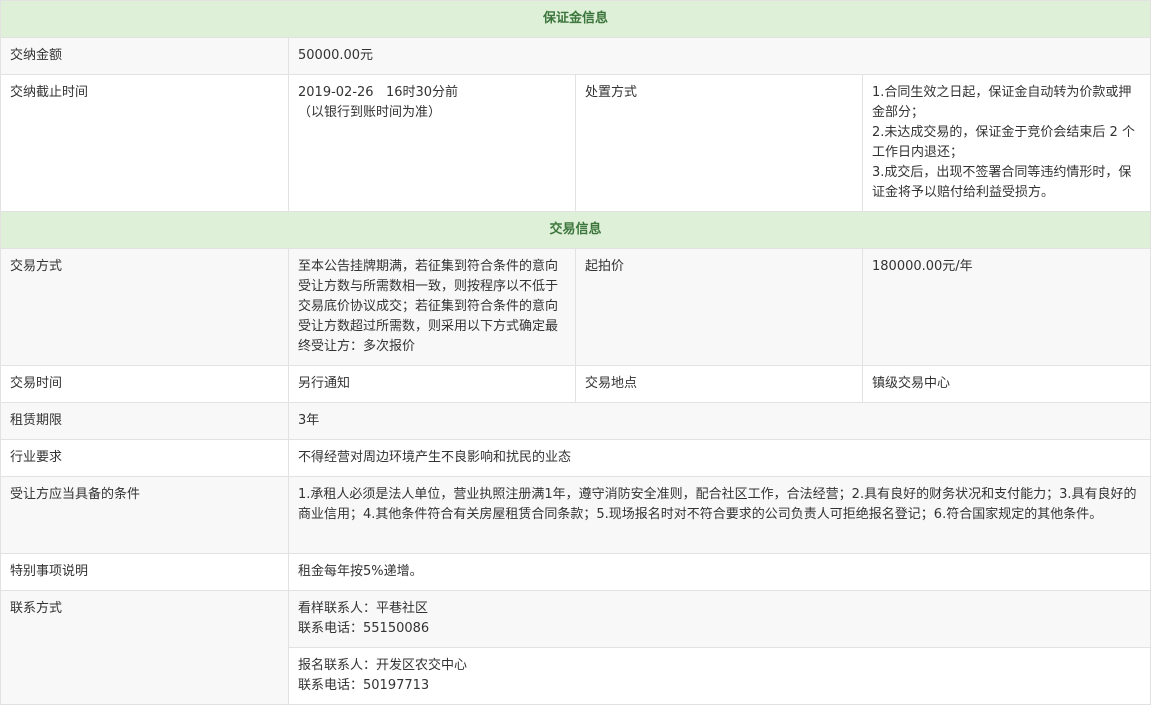 The width and height of the screenshot is (1151, 706). Describe the element at coordinates (383, 665) in the screenshot. I see `registration-contact-person: 报名联系人：开发区农交中心` at that location.